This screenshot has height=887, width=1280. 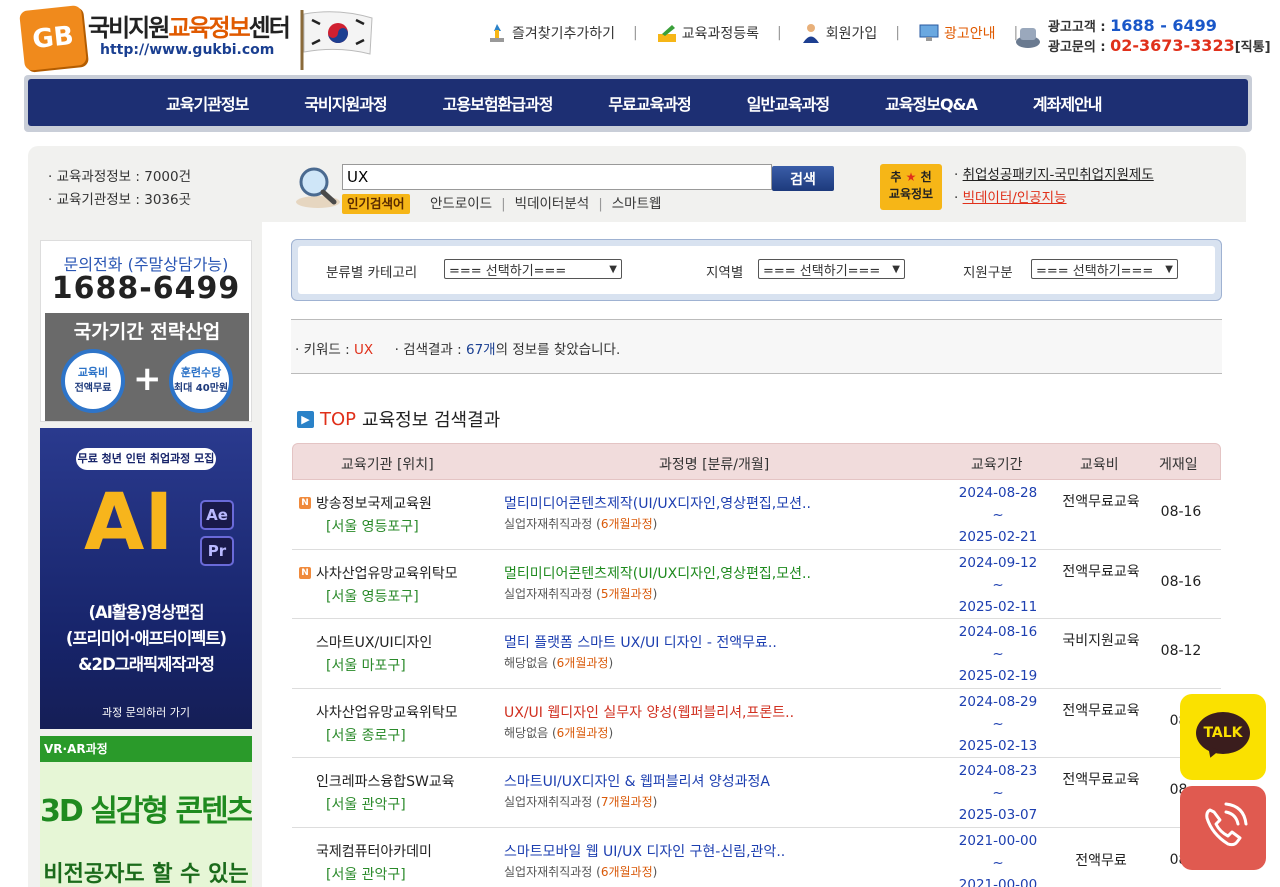 I want to click on course-period: 2024-08-23 ~2025-03-07, so click(x=998, y=793).